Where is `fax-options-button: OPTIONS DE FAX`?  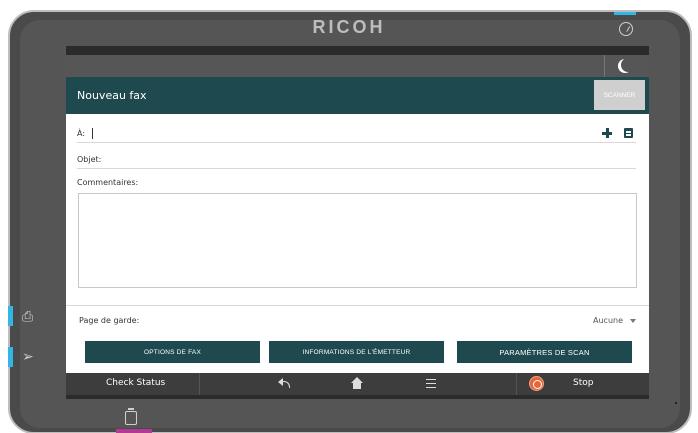
fax-options-button: OPTIONS DE FAX is located at coordinates (172, 352).